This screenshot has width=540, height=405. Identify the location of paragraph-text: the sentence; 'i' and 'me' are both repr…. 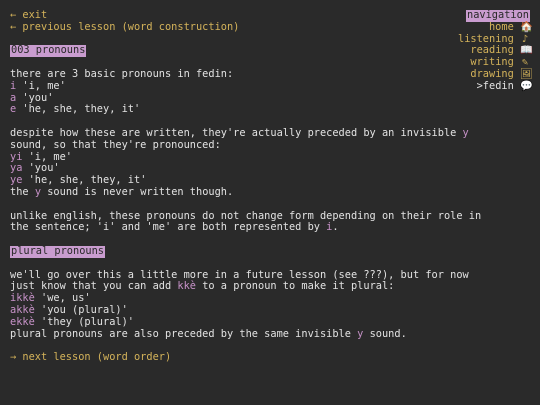
(174, 227).